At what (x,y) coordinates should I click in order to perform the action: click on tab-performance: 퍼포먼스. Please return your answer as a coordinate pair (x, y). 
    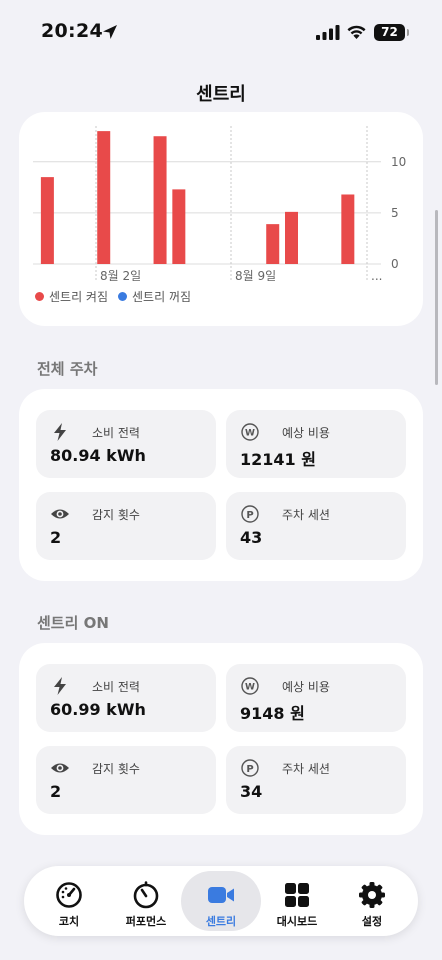
    Looking at the image, I should click on (146, 901).